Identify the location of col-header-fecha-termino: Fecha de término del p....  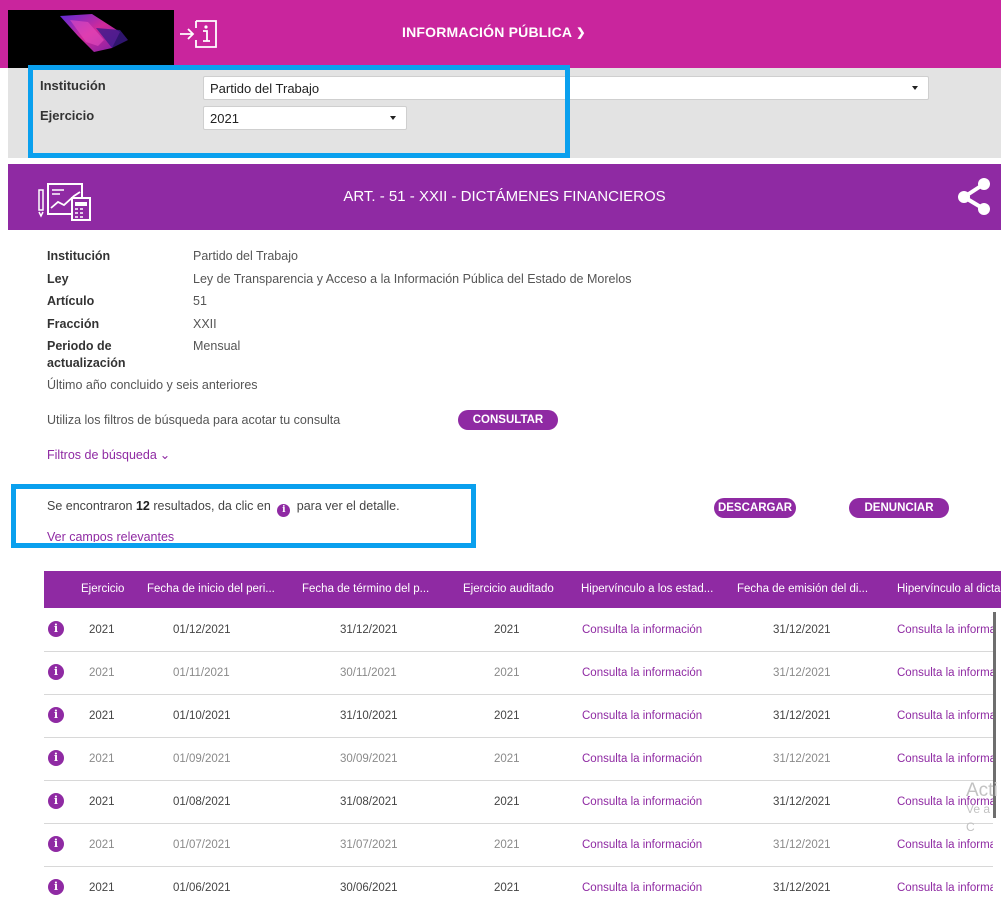
(365, 589).